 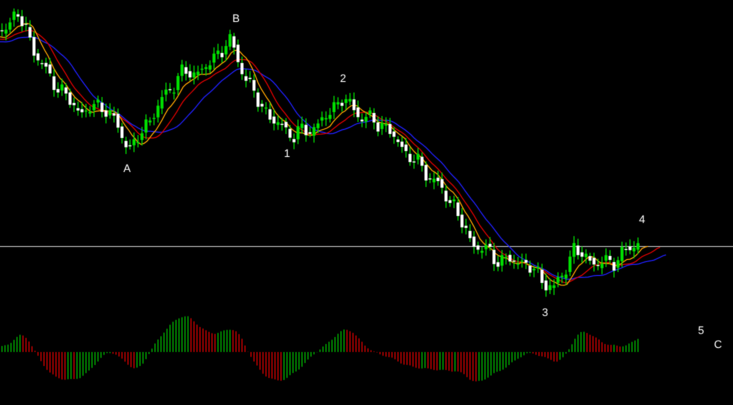 I want to click on wave-label: 5, so click(x=701, y=331).